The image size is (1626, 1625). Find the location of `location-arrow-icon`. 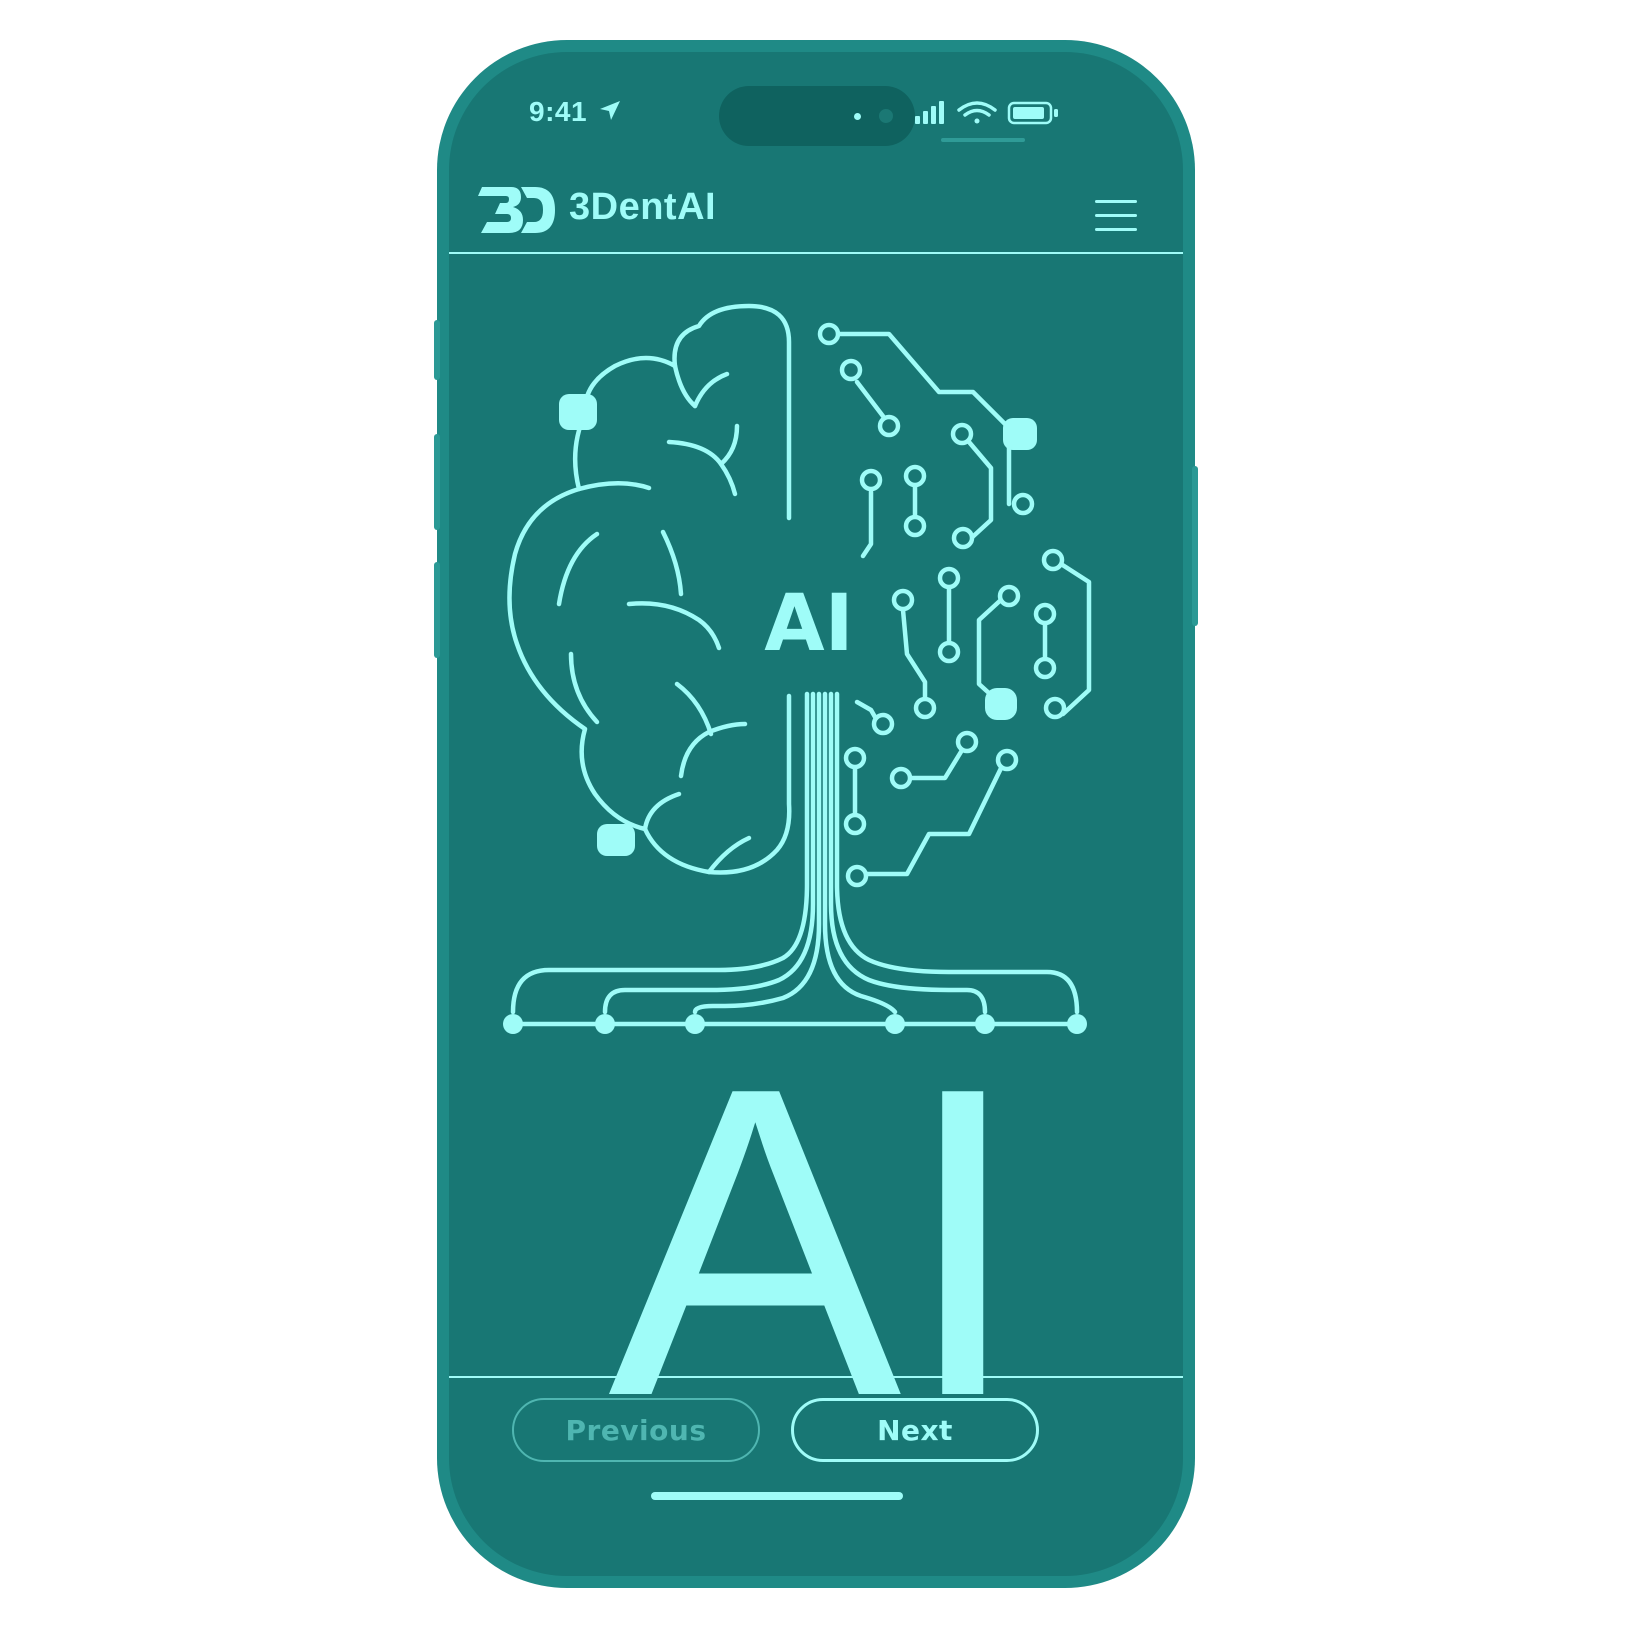

location-arrow-icon is located at coordinates (610, 110).